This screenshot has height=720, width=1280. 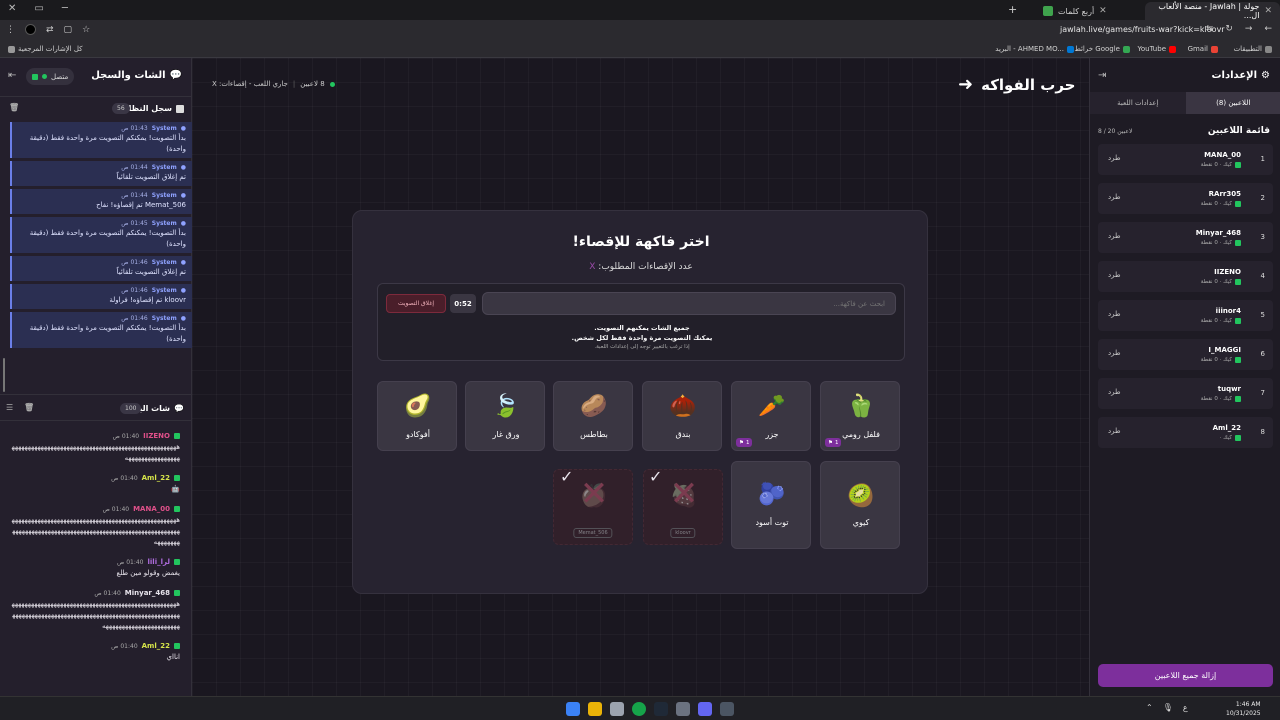 What do you see at coordinates (86, 30) in the screenshot?
I see `star-bookmark-icon: ☆` at bounding box center [86, 30].